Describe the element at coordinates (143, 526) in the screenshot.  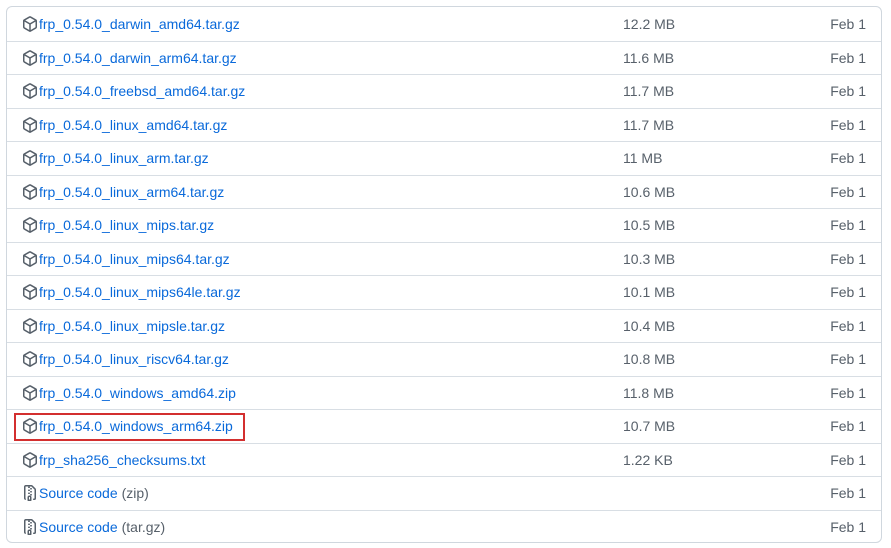
I see `asset-format-label: (tar.gz)` at that location.